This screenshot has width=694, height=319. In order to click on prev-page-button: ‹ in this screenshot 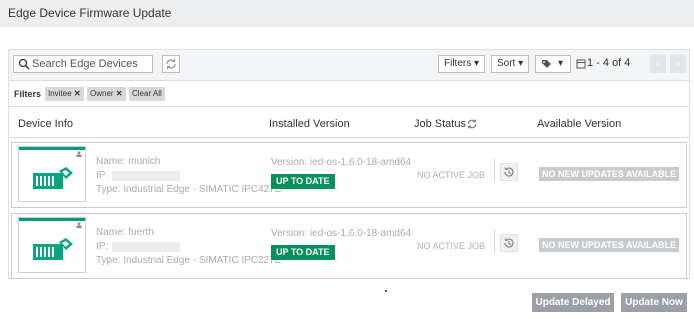, I will do `click(658, 64)`.